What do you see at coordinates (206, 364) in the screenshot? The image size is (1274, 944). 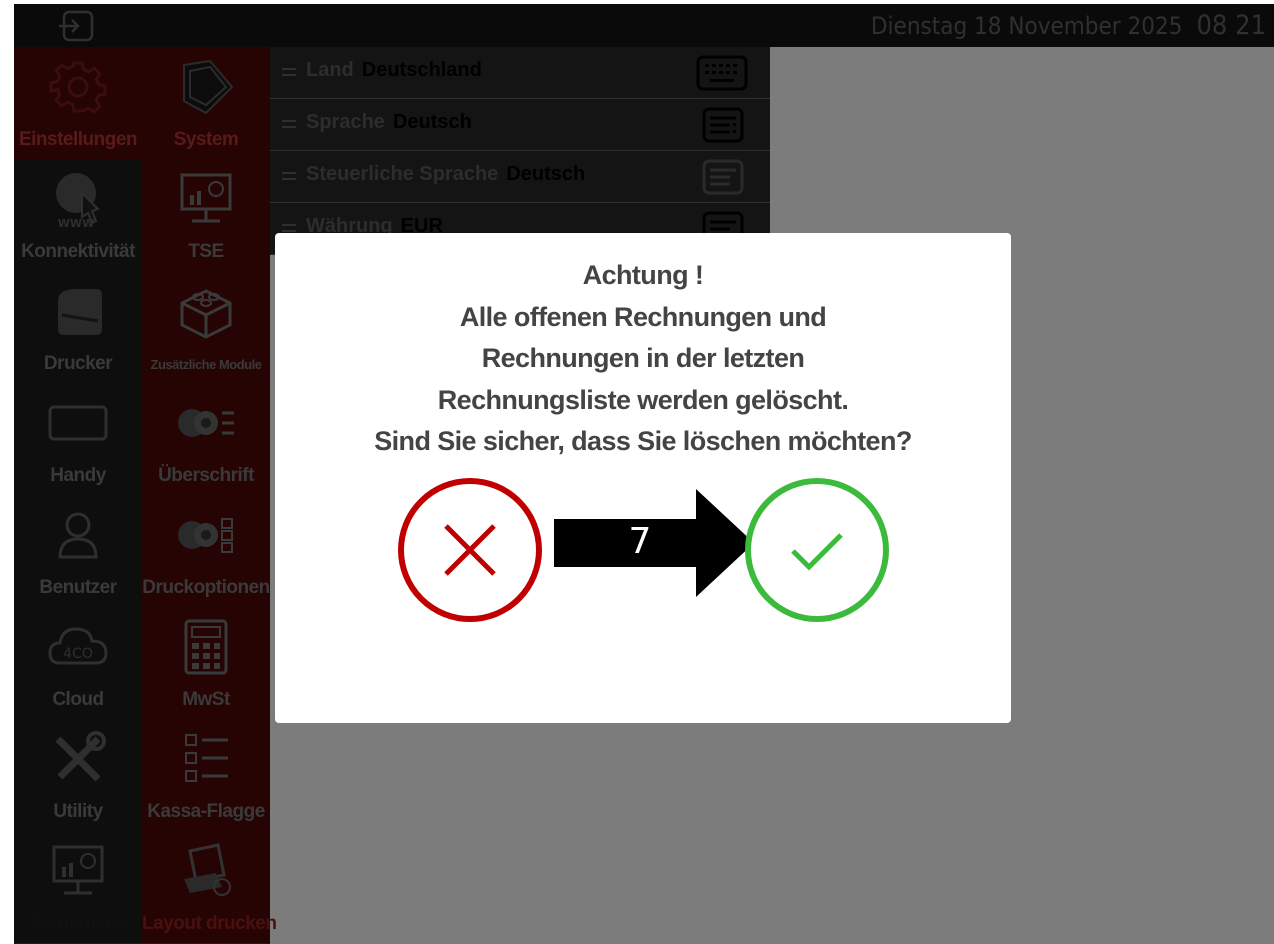 I see `sidebar-item-label: Zusätzliche Module` at bounding box center [206, 364].